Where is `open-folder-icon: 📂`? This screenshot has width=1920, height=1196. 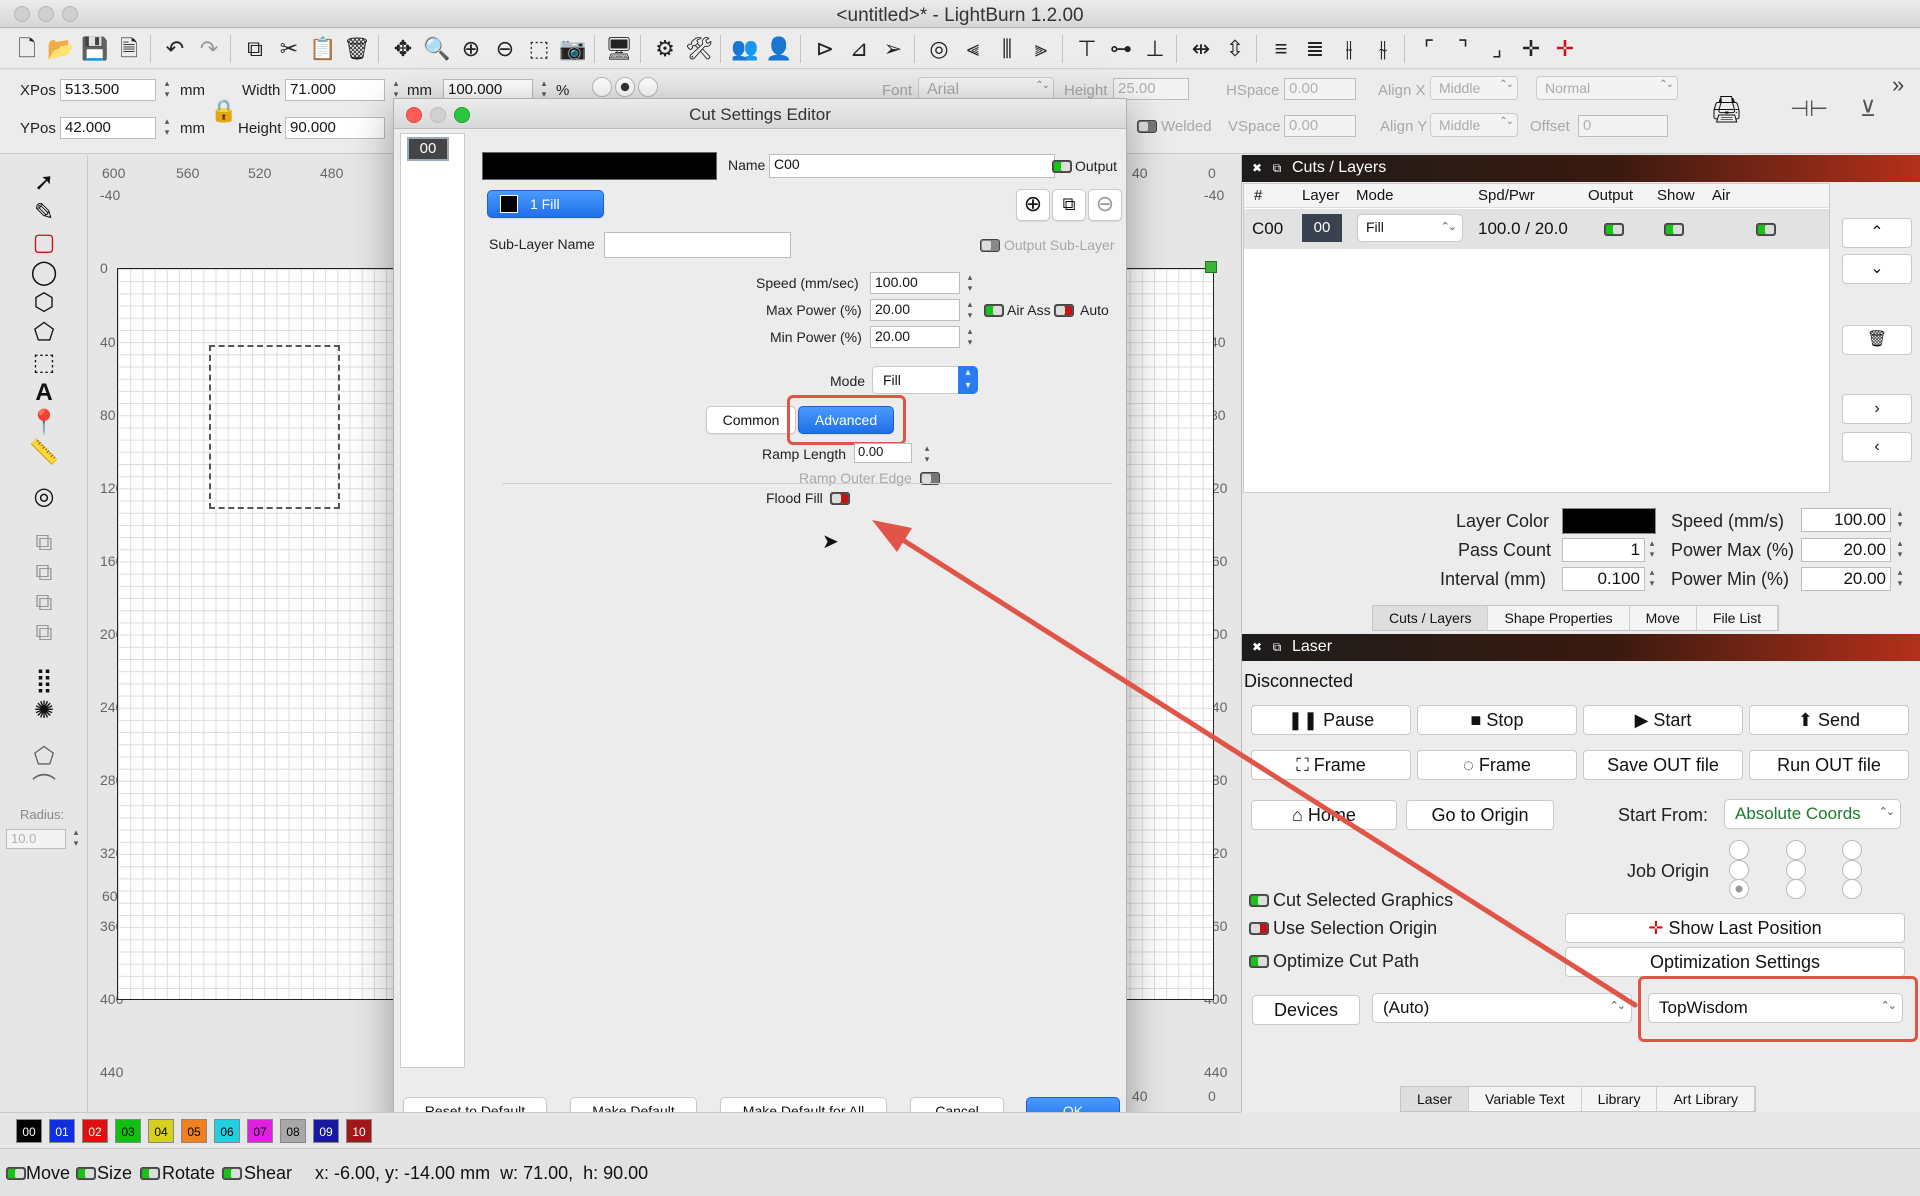
open-folder-icon: 📂 is located at coordinates (61, 49).